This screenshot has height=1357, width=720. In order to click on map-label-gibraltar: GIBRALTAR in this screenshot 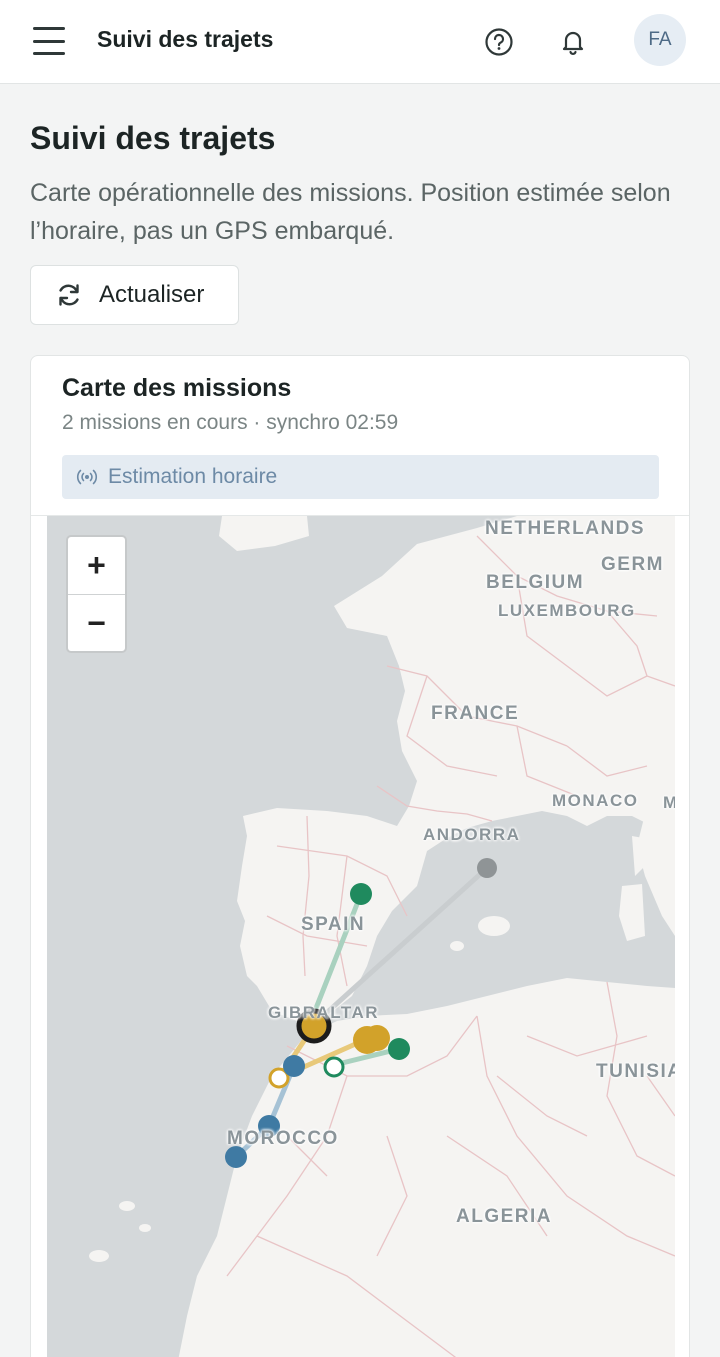, I will do `click(324, 1012)`.